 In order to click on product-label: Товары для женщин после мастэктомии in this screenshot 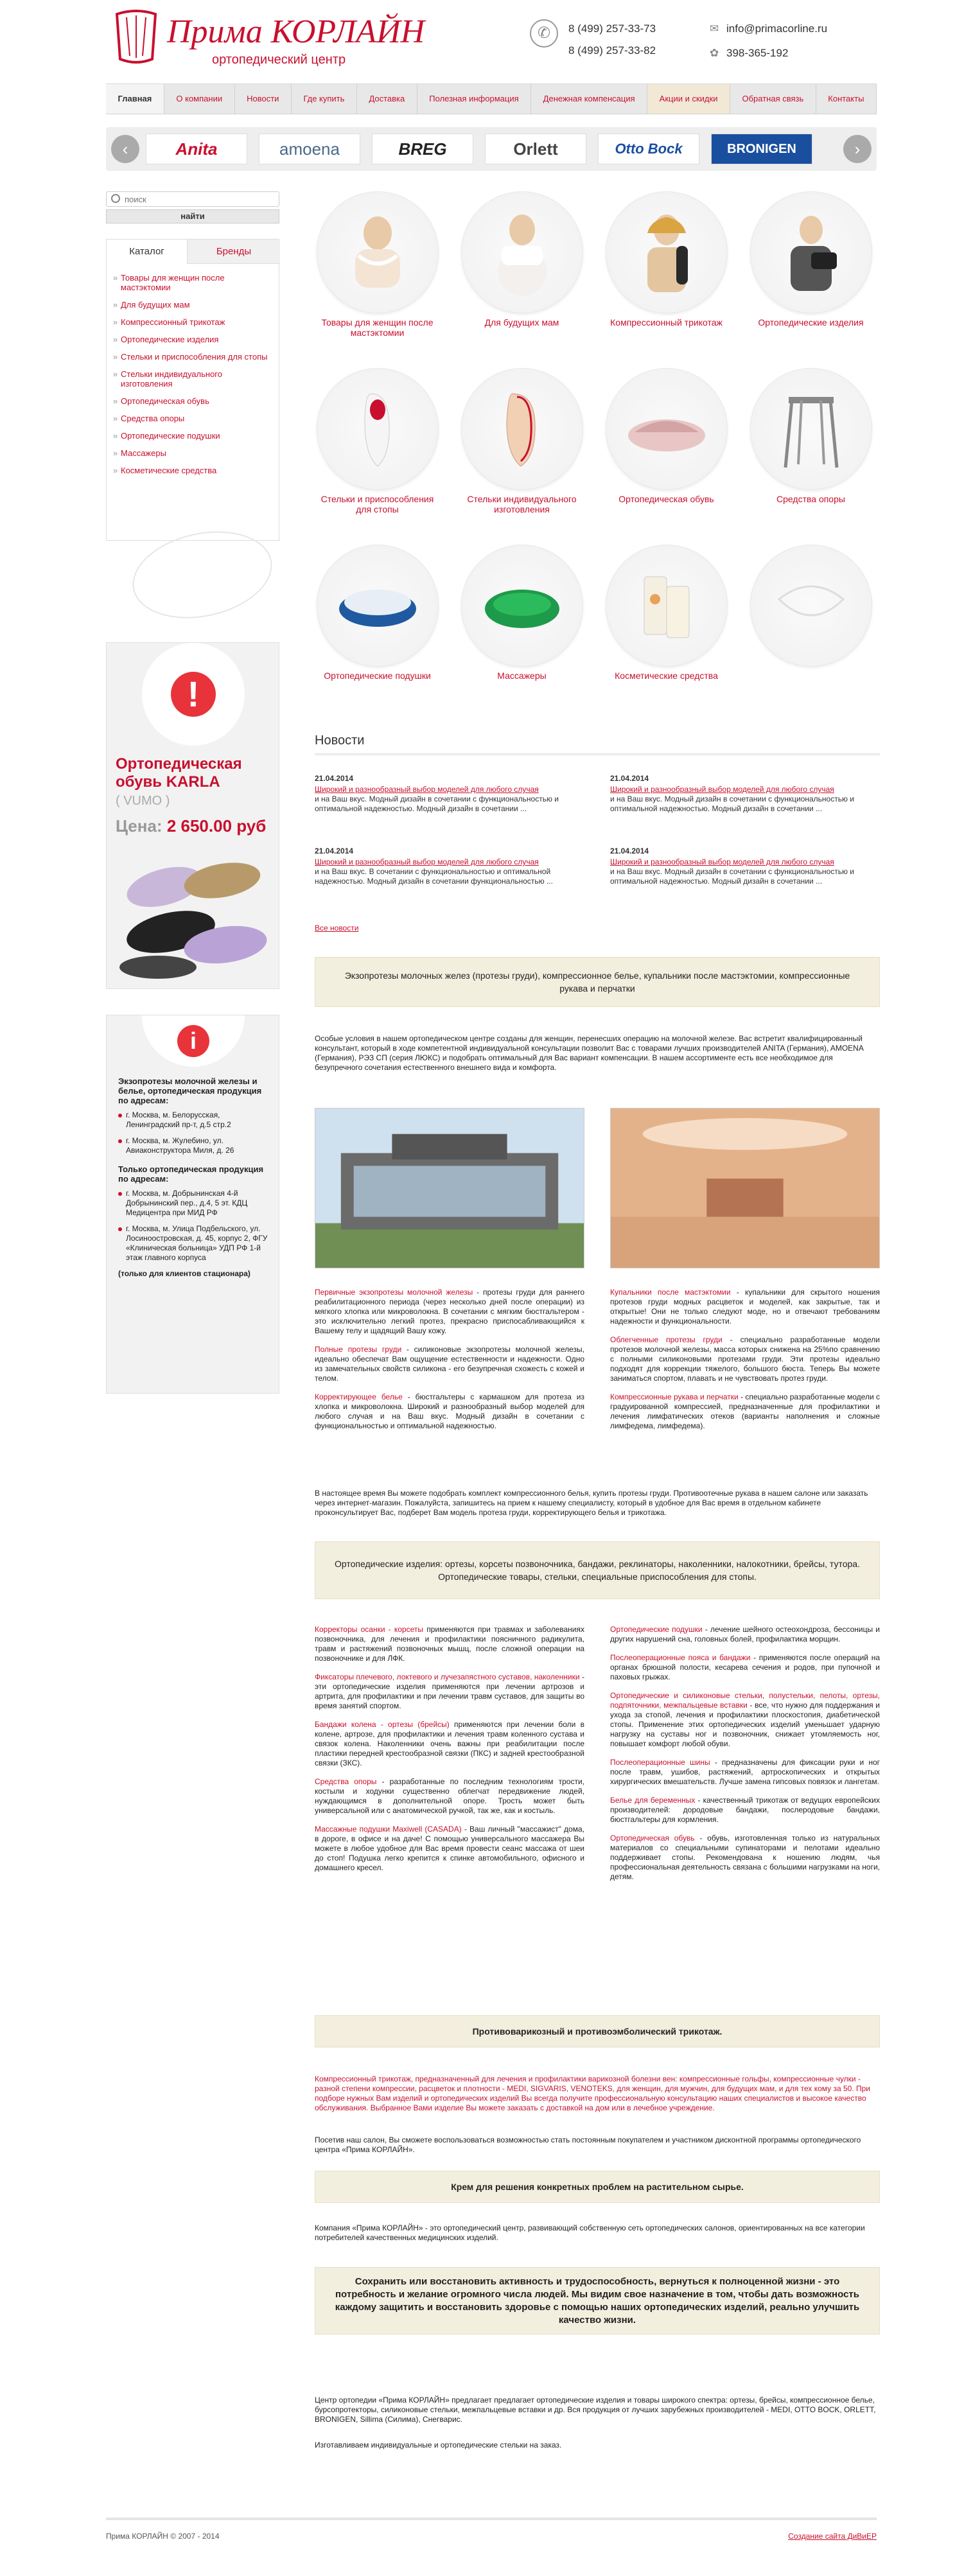, I will do `click(377, 327)`.